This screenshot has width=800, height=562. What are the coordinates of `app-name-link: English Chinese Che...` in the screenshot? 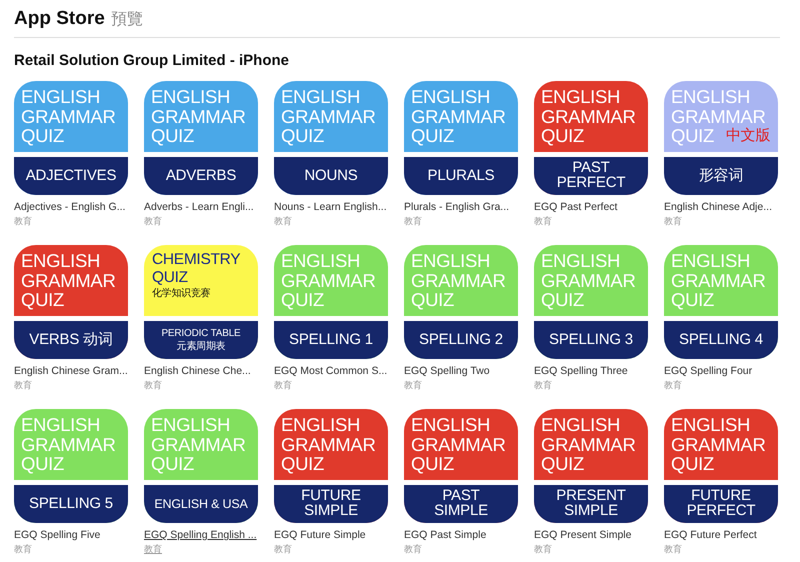 It's located at (197, 371).